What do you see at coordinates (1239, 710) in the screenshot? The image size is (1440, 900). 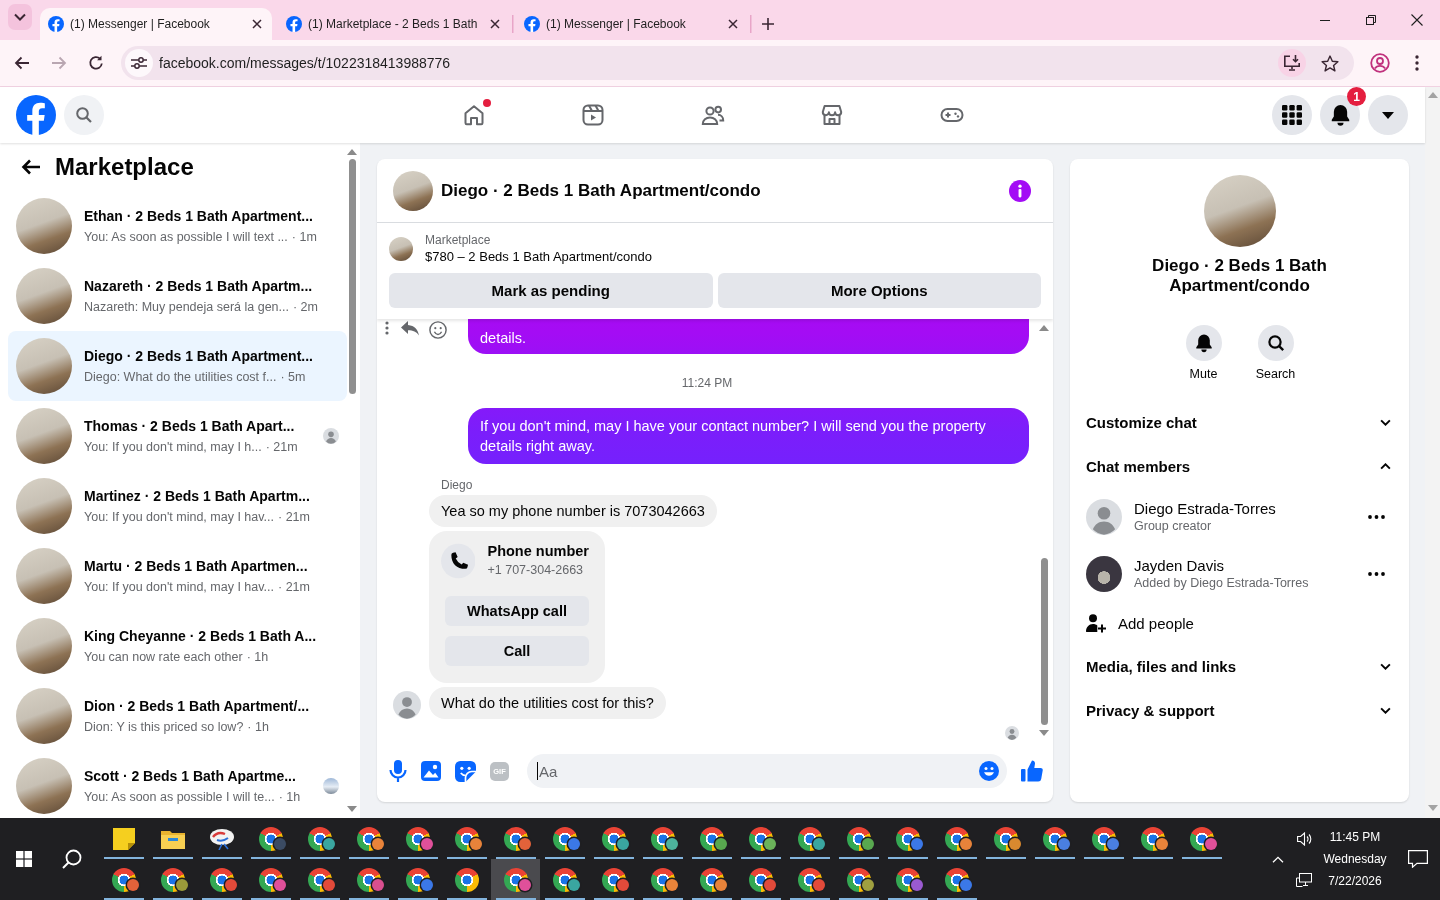 I see `section-toggle: Privacy & support` at bounding box center [1239, 710].